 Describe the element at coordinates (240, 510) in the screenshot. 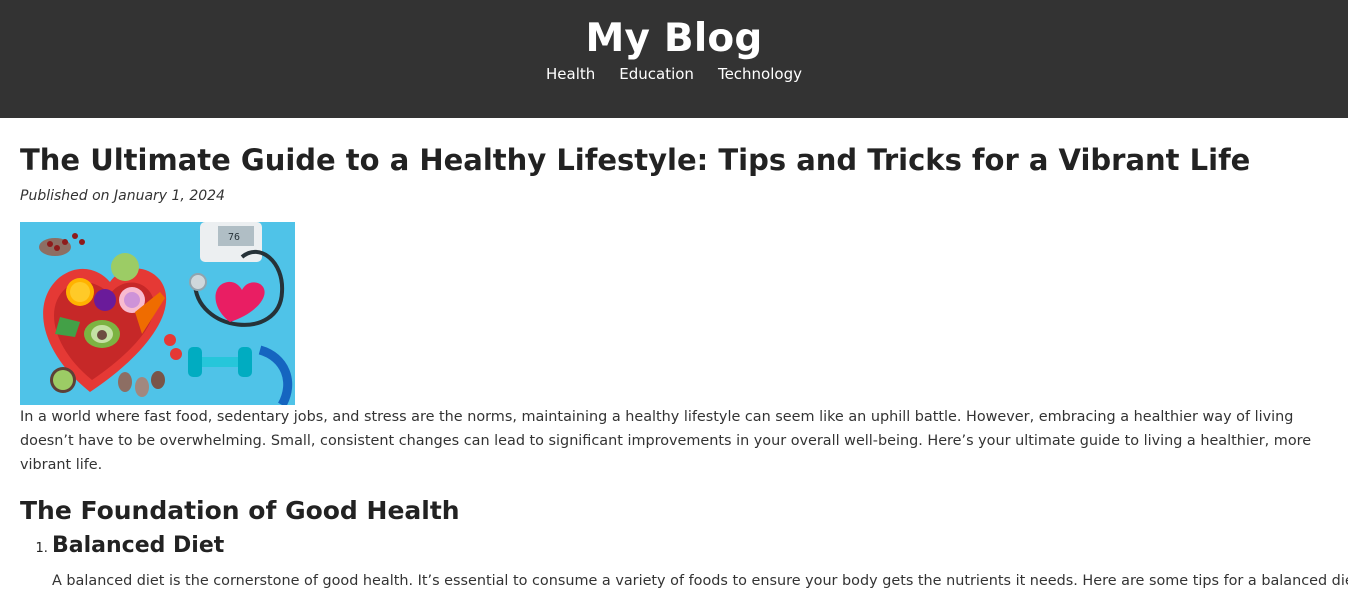

I see `section-title: The Foundation of Good Health` at that location.